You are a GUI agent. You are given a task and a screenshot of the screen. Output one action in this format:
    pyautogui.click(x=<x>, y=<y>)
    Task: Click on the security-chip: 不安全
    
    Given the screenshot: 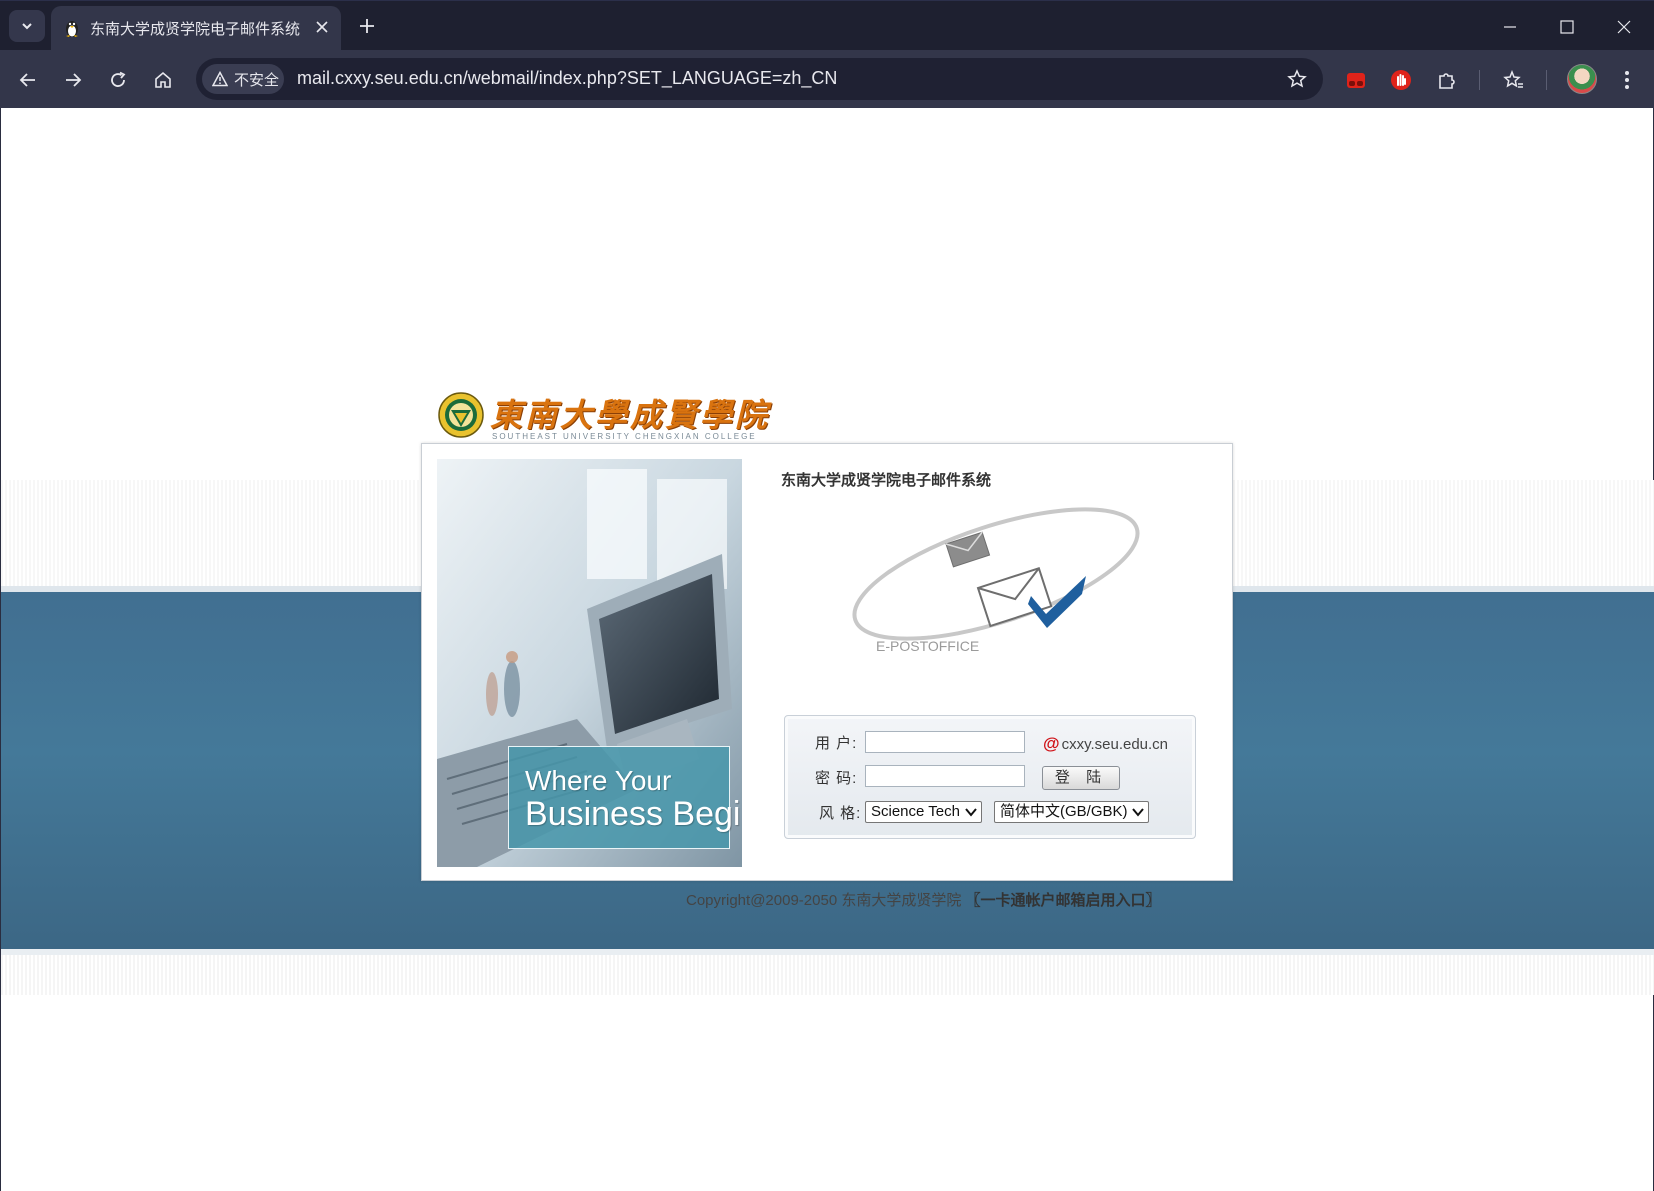 What is the action you would take?
    pyautogui.click(x=243, y=79)
    